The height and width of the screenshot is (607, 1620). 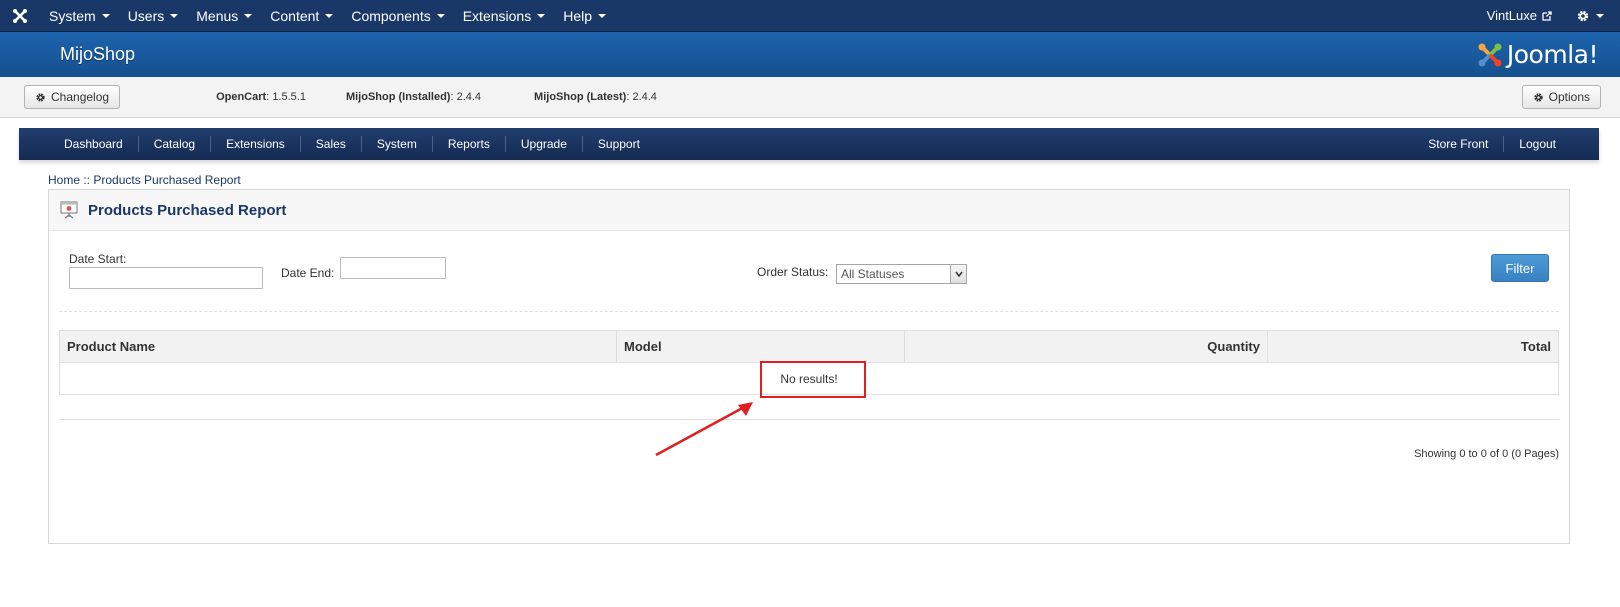 What do you see at coordinates (391, 15) in the screenshot?
I see `menu-label: Components` at bounding box center [391, 15].